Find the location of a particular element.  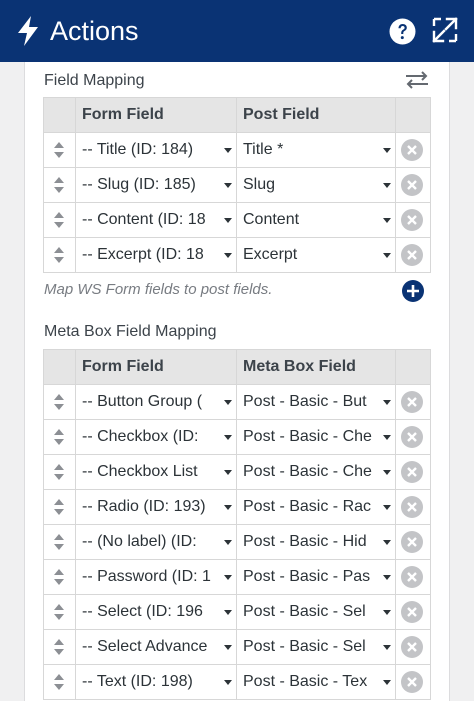

post-field-select-cell: Post - Basic - Hid is located at coordinates (316, 542).